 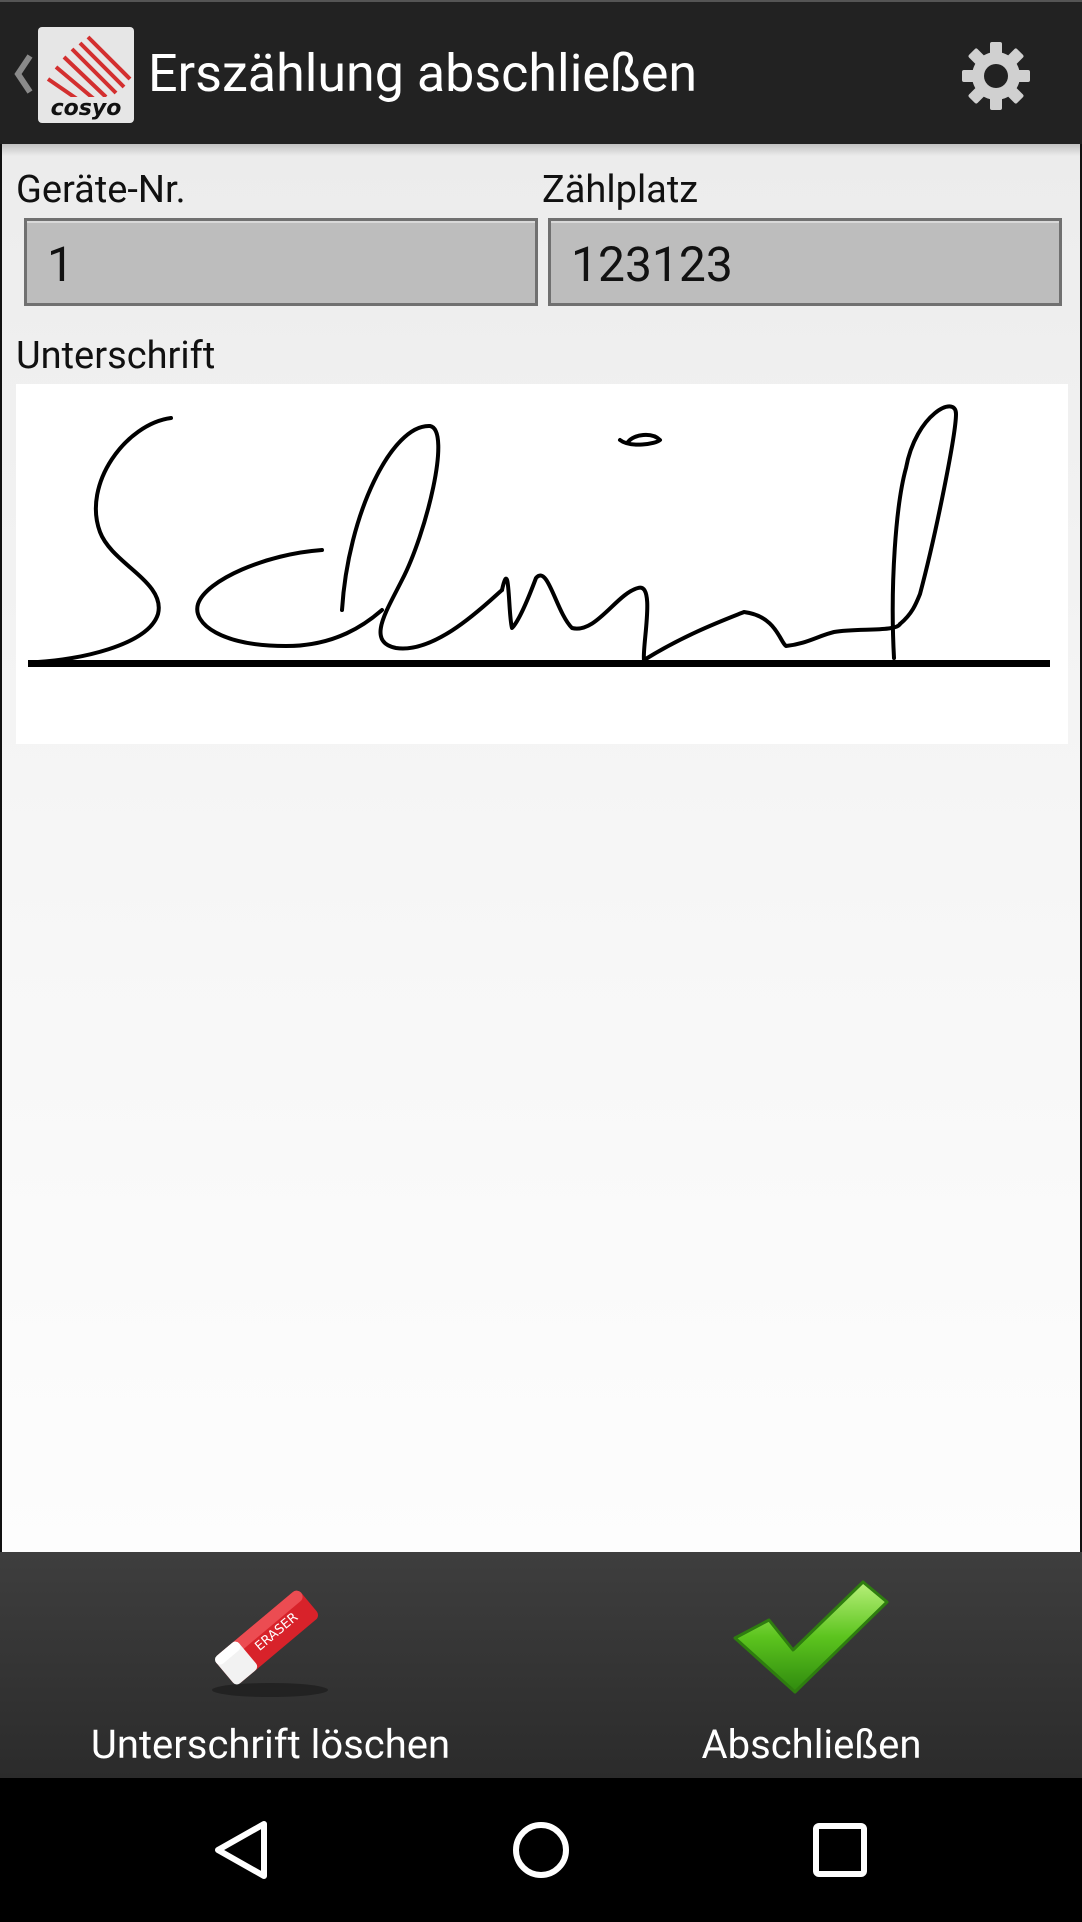 What do you see at coordinates (996, 76) in the screenshot?
I see `gear-icon` at bounding box center [996, 76].